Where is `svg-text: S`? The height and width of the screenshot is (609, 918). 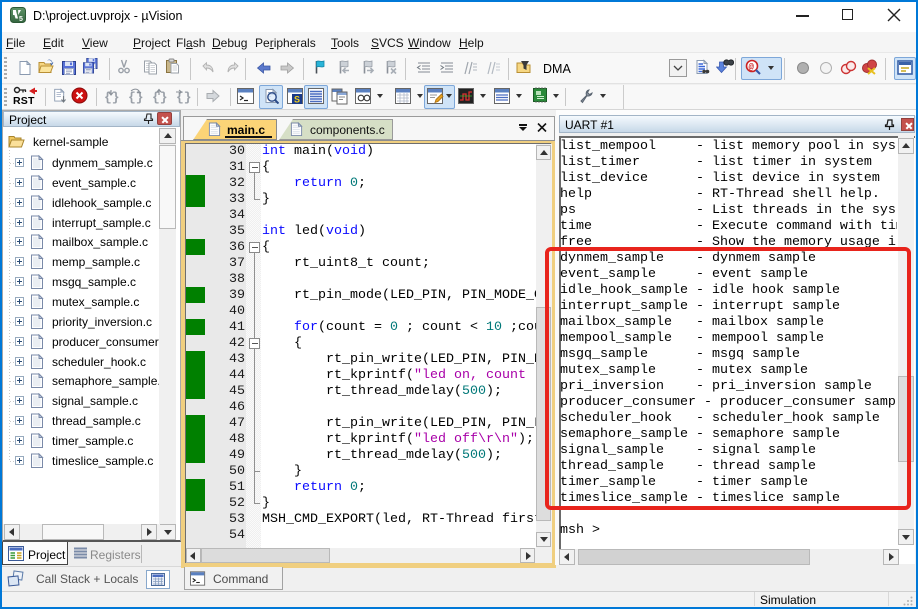
svg-text: S is located at coordinates (297, 100).